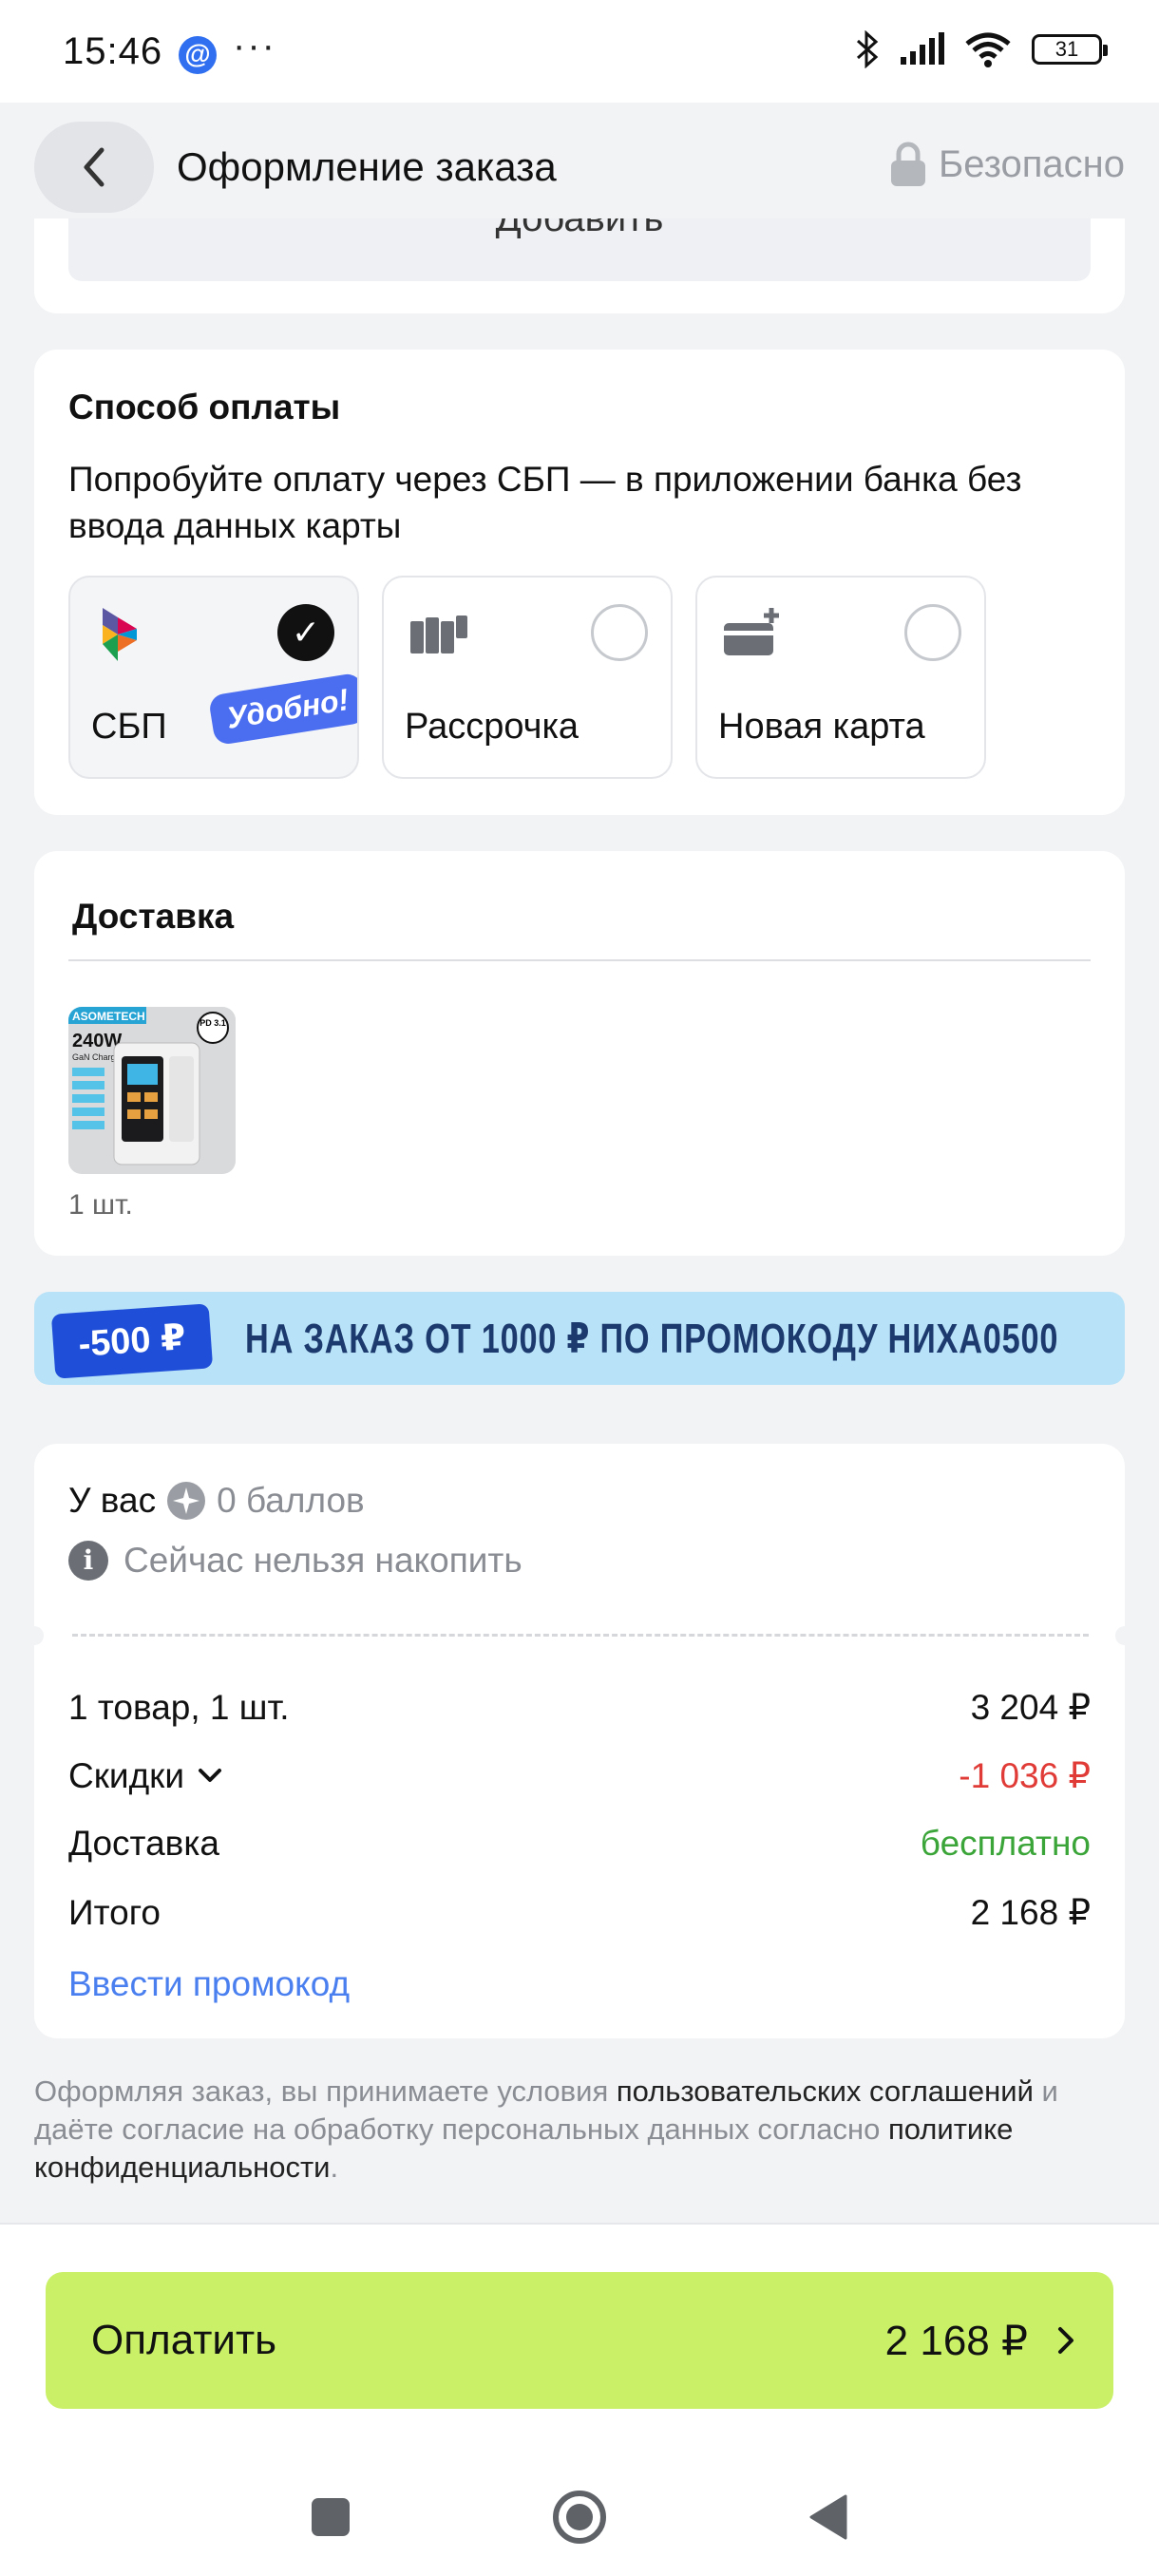  Describe the element at coordinates (1066, 2340) in the screenshot. I see `chevron-right-icon` at that location.